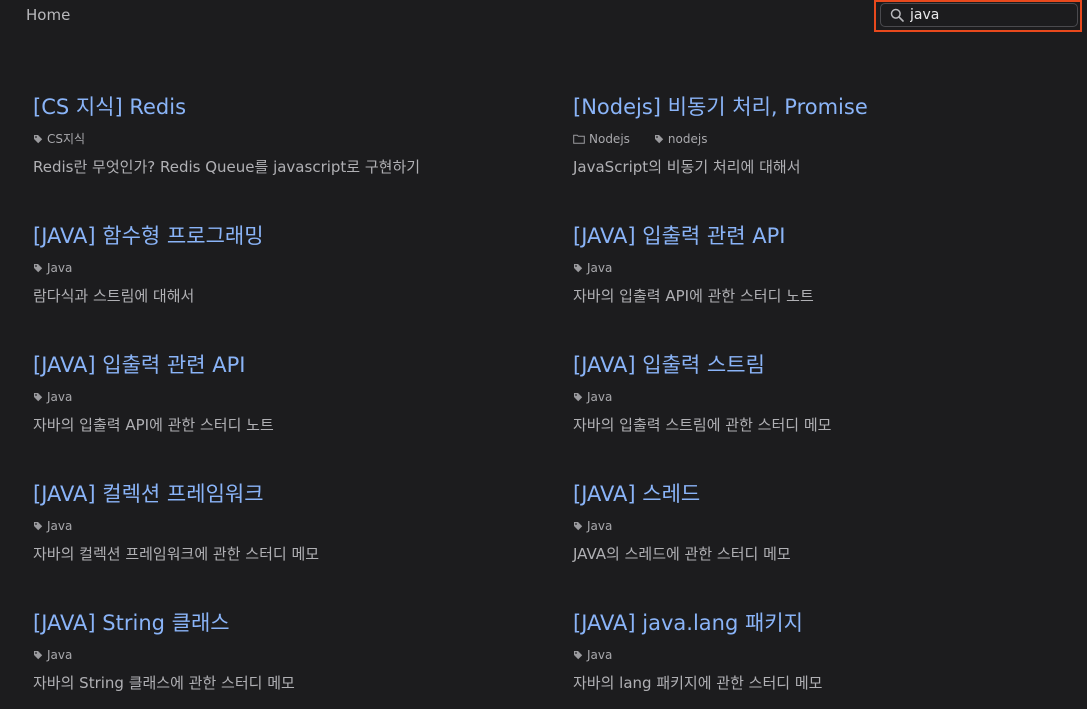  I want to click on post-card: [JAVA] 입출력 스트림 Java 자바의 입출력 스트림에 관한 스터디 메모, so click(823, 393).